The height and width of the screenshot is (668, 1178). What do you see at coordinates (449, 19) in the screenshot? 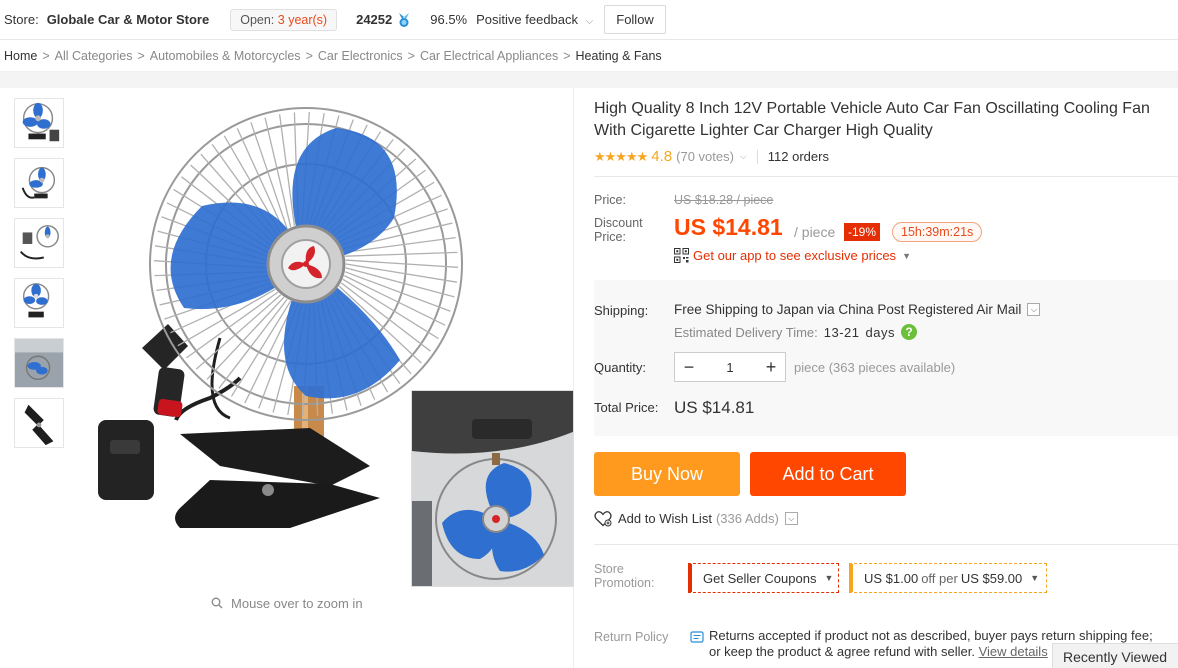
I see `feedback-percent: 96.5%` at bounding box center [449, 19].